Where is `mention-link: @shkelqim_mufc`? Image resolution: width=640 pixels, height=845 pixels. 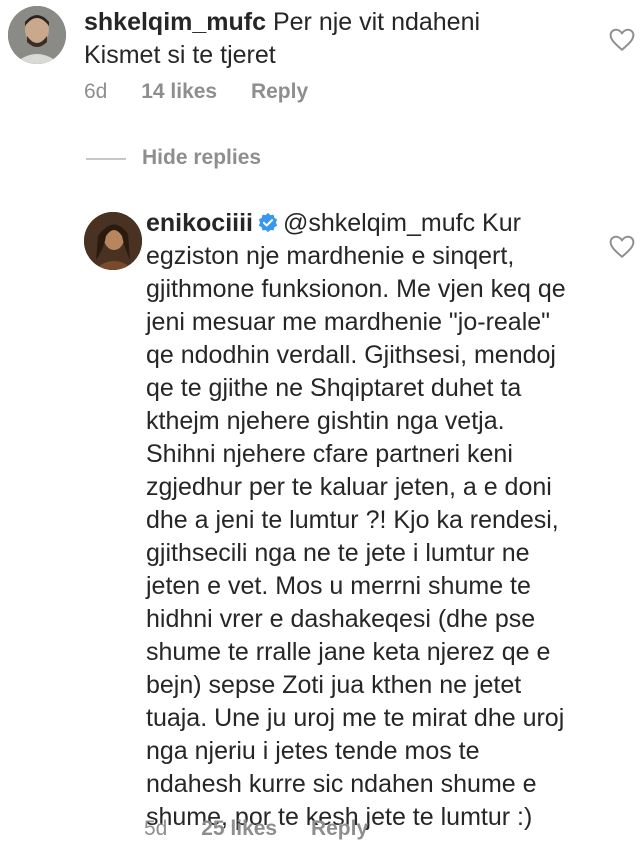
mention-link: @shkelqim_mufc is located at coordinates (379, 223).